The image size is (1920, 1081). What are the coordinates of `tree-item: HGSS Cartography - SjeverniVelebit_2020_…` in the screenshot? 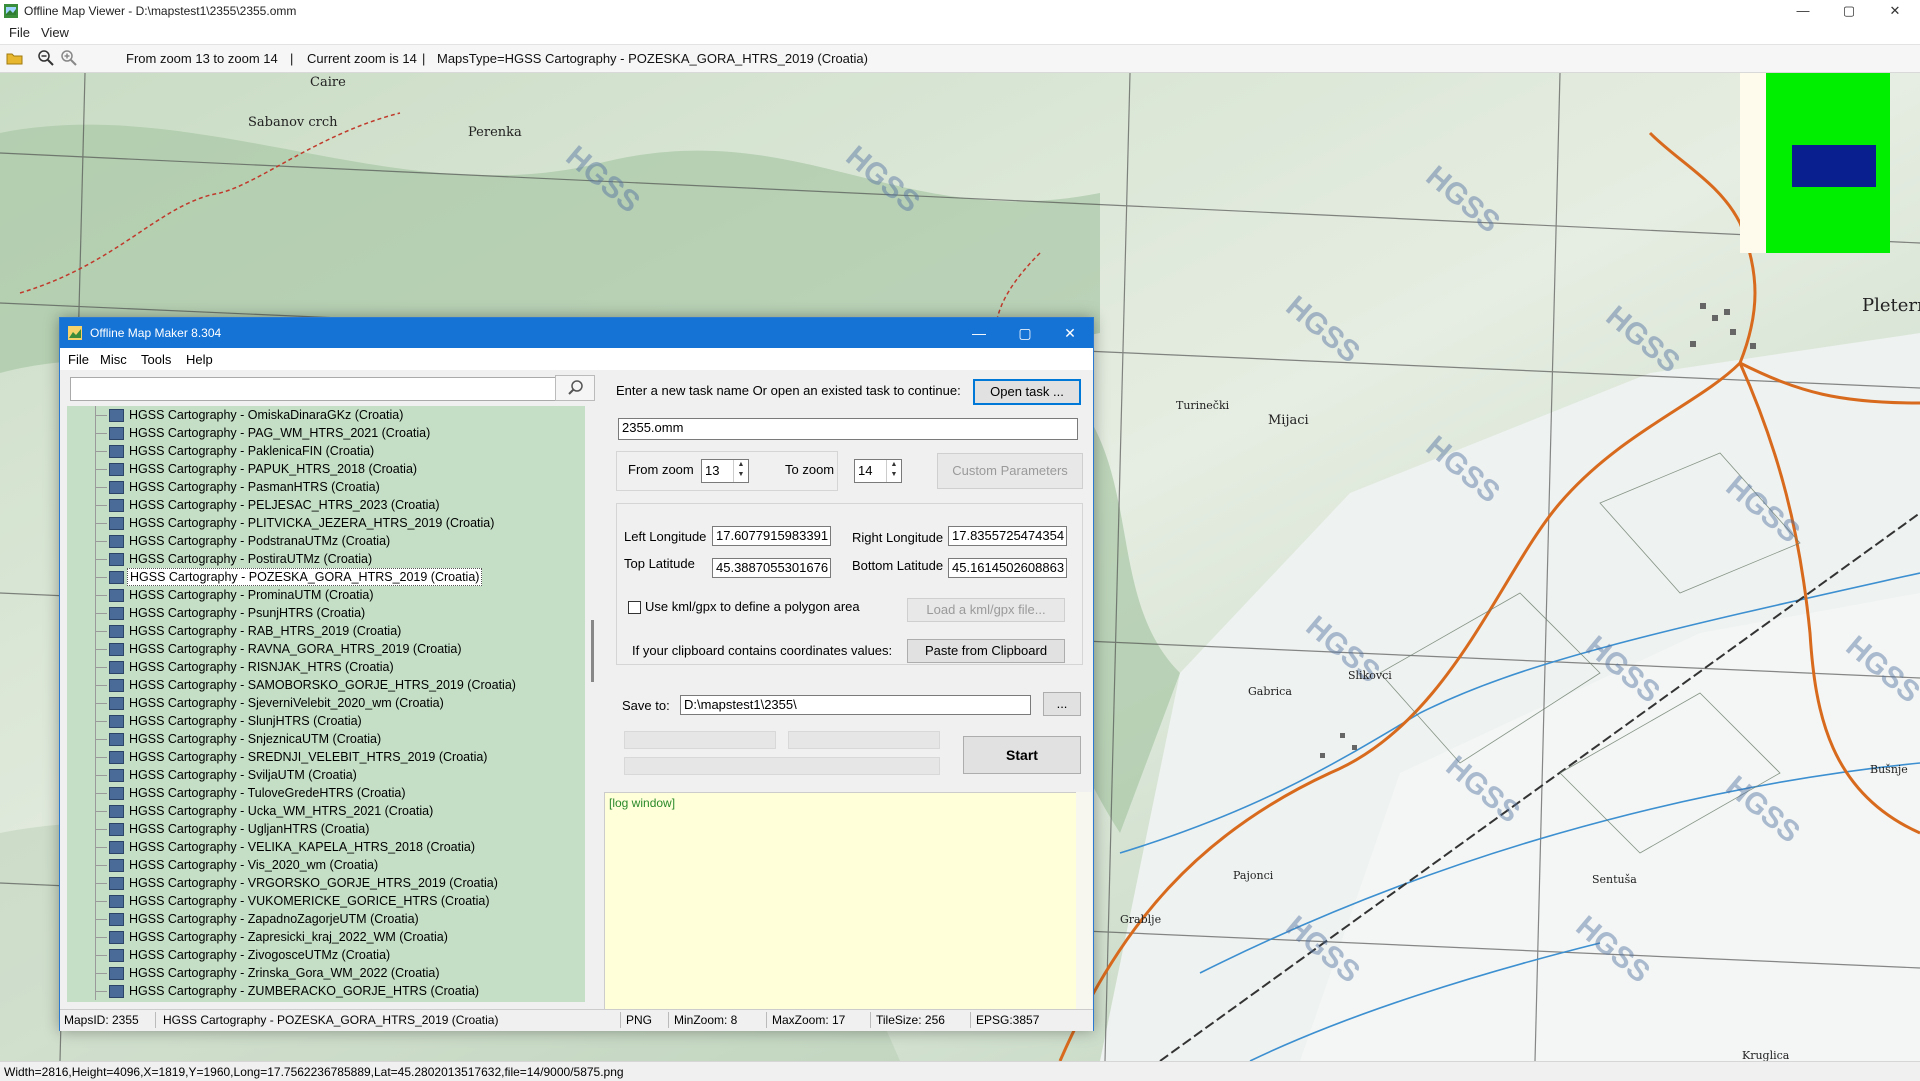 It's located at (326, 703).